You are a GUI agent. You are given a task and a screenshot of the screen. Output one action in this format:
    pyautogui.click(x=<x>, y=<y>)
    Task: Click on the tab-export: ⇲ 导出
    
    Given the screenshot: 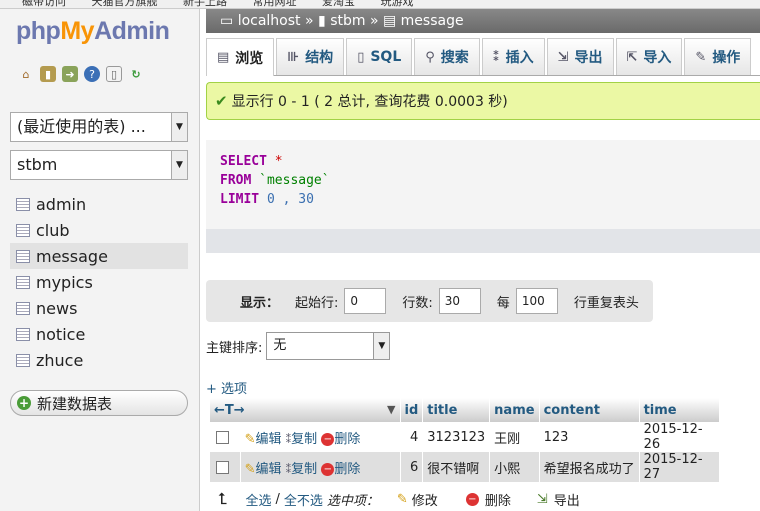 What is the action you would take?
    pyautogui.click(x=580, y=56)
    